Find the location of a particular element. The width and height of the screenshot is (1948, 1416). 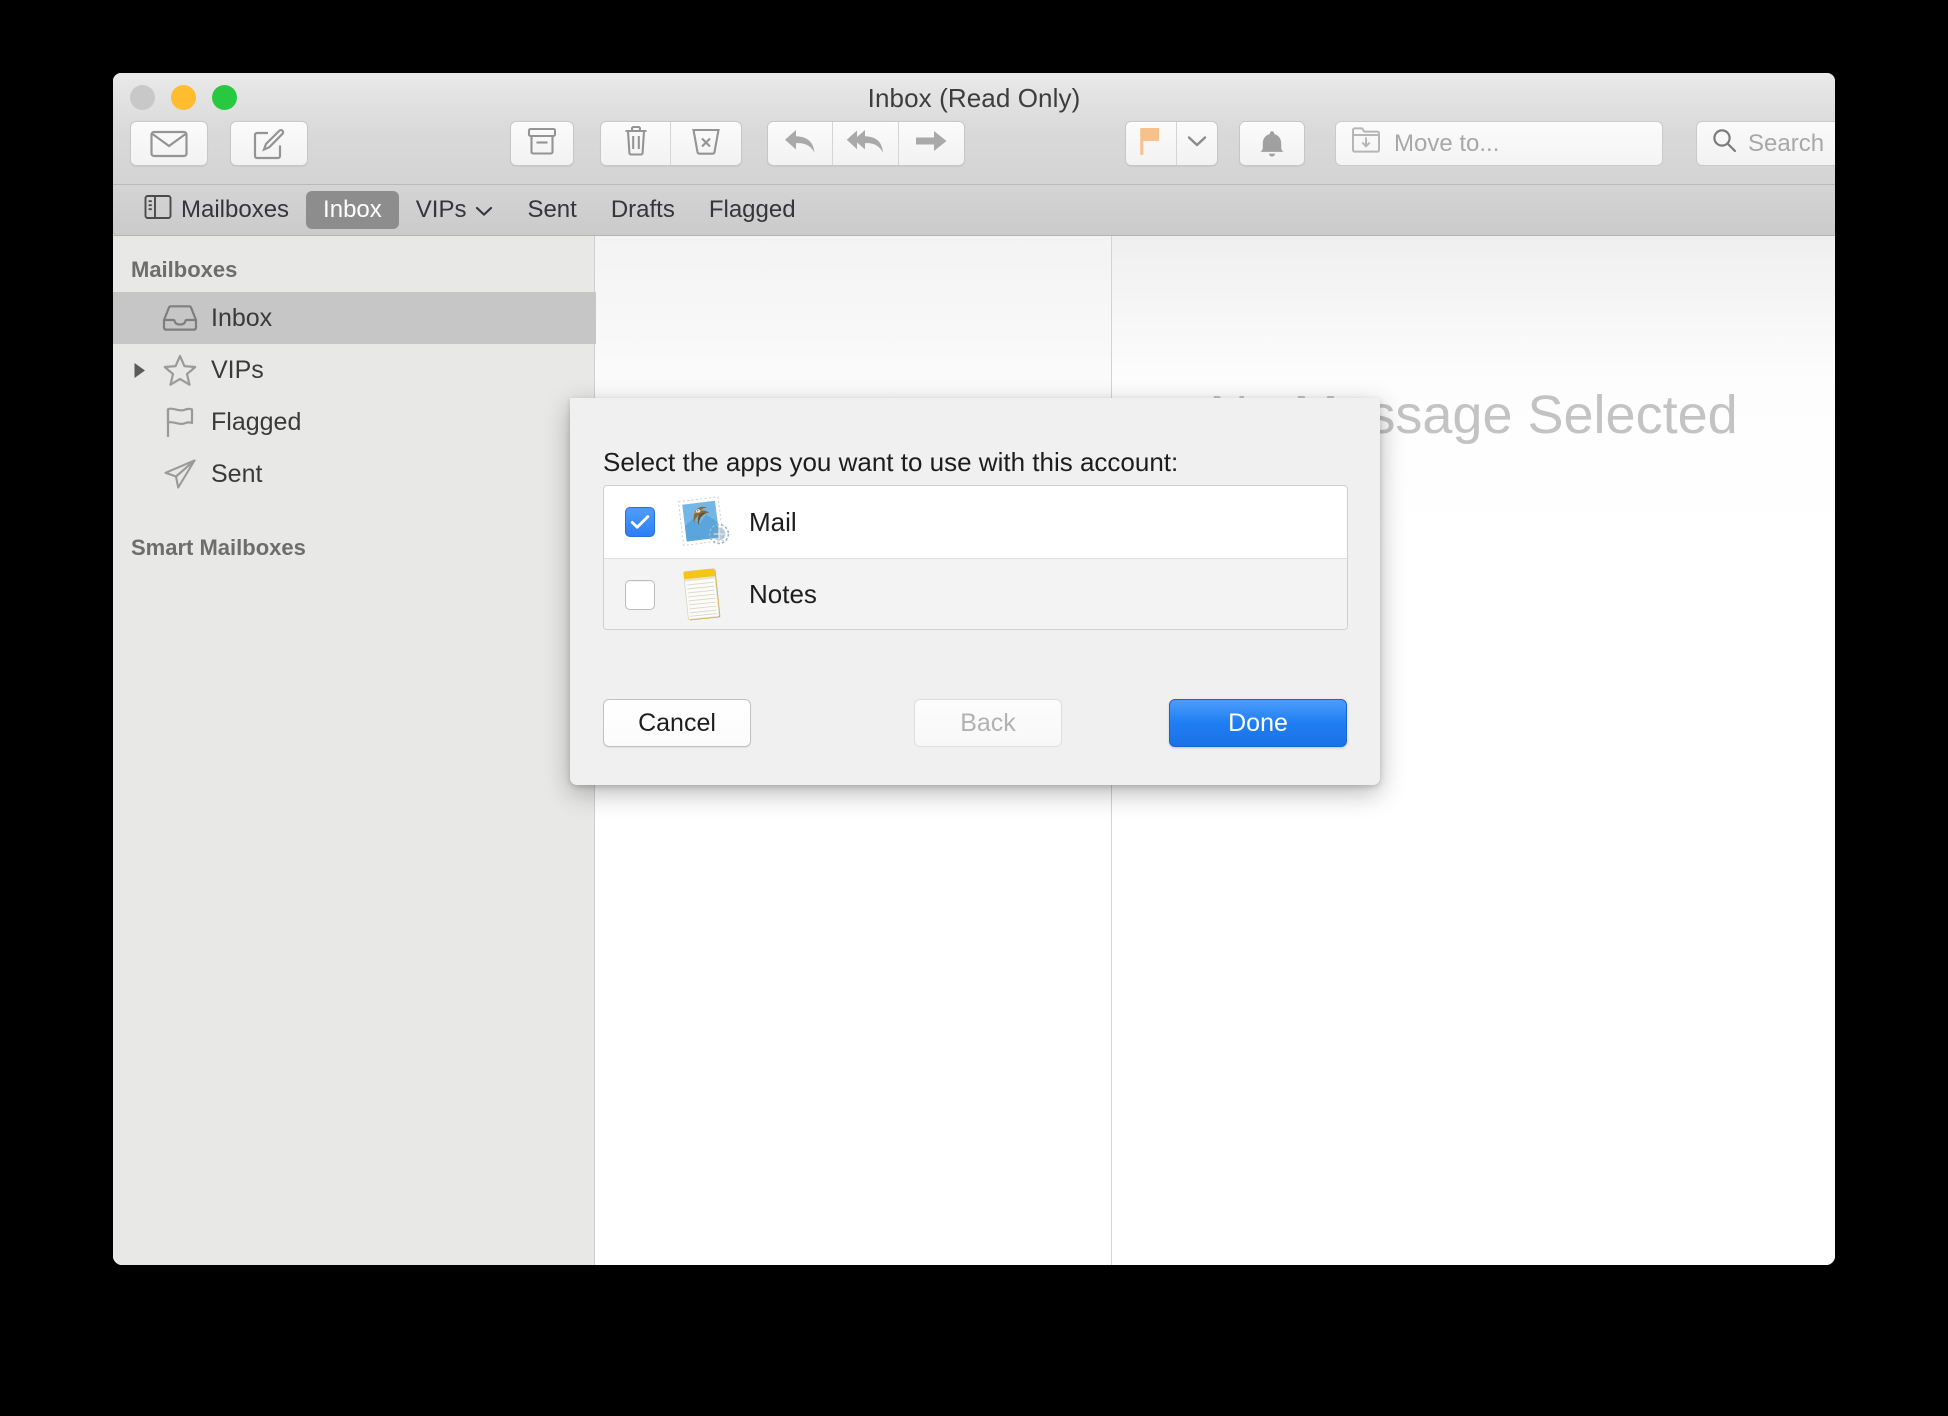

favorites-bar: Mailboxes Inbox VIPs Sent Drafts Flagged is located at coordinates (974, 210).